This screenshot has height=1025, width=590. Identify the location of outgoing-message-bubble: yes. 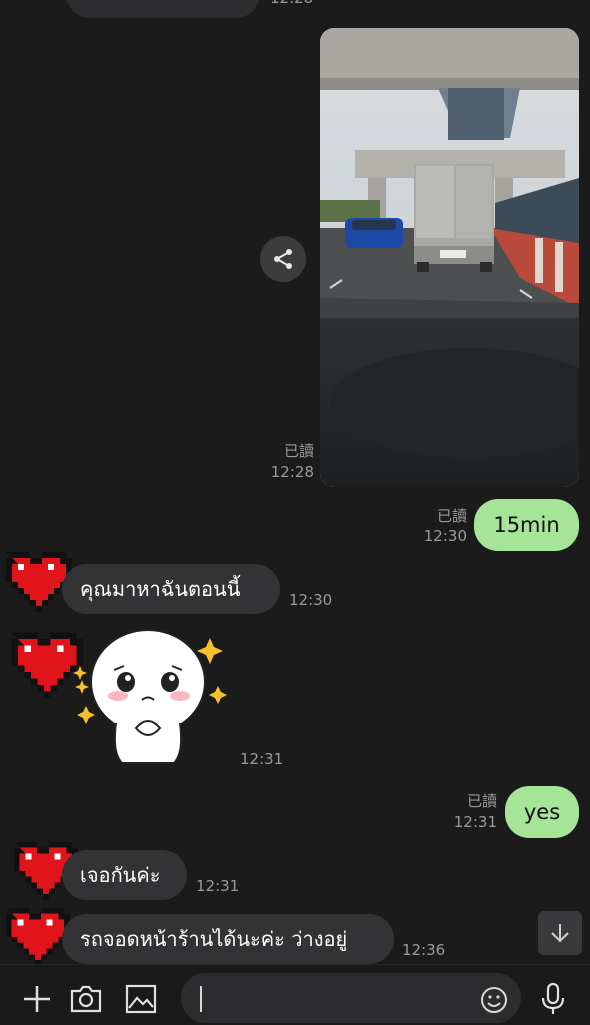
(542, 812).